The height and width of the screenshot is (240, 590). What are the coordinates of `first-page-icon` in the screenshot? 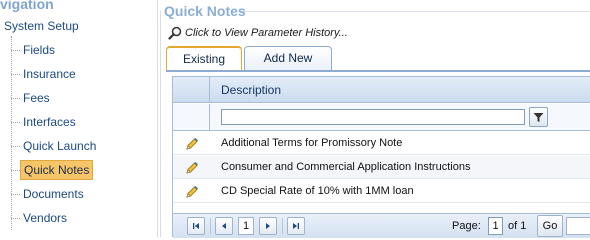 It's located at (196, 226).